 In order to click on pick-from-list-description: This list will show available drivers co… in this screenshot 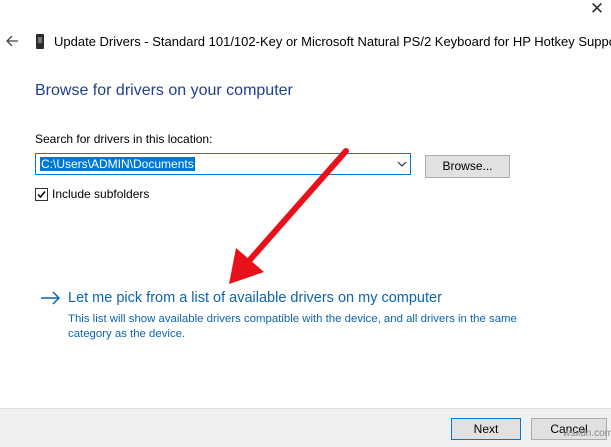, I will do `click(292, 326)`.